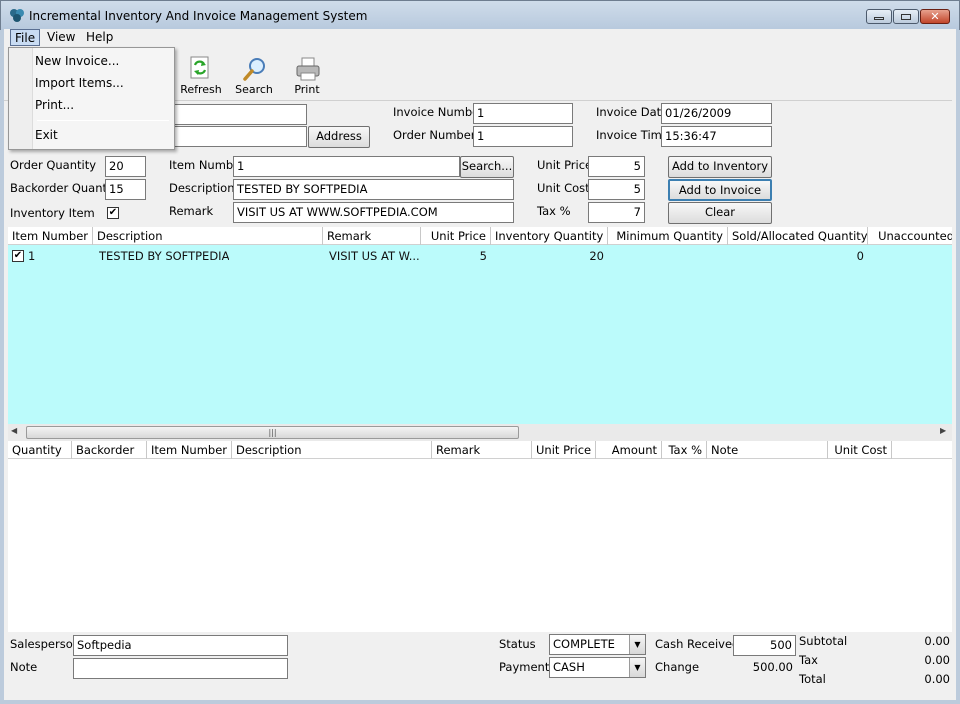 The image size is (960, 704). I want to click on invoice-time-label: Invoice Time, so click(632, 135).